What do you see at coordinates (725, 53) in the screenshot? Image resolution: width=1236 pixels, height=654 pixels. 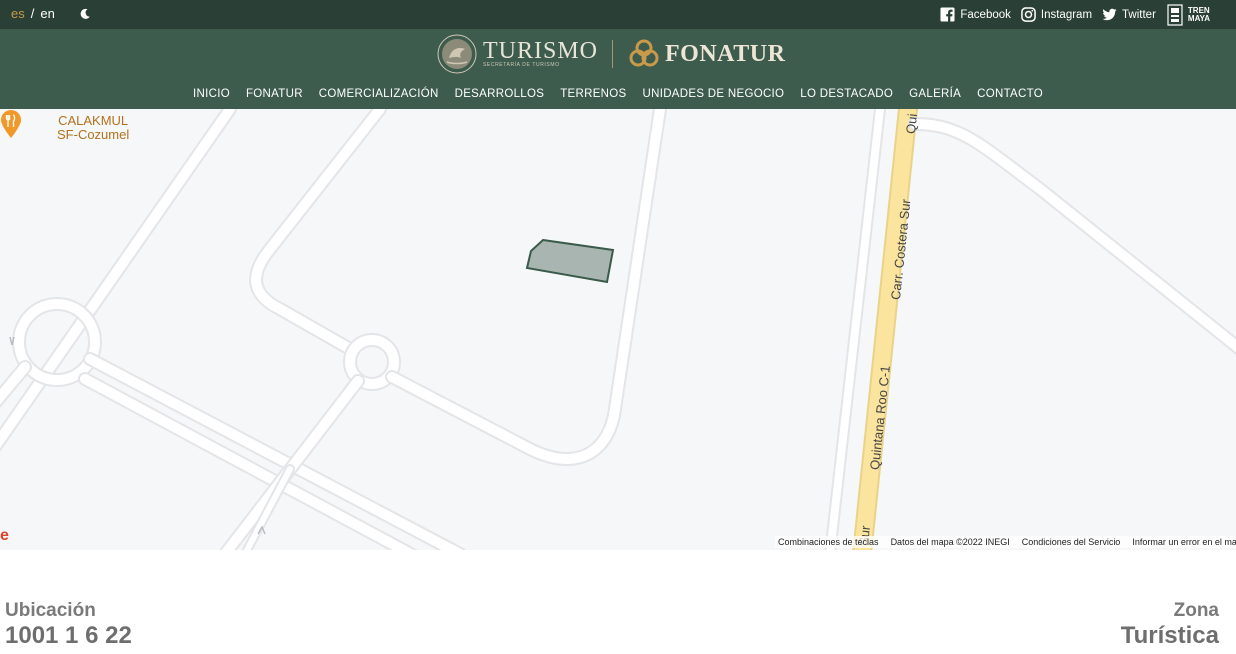 I see `fonatur-title: FONATUR` at bounding box center [725, 53].